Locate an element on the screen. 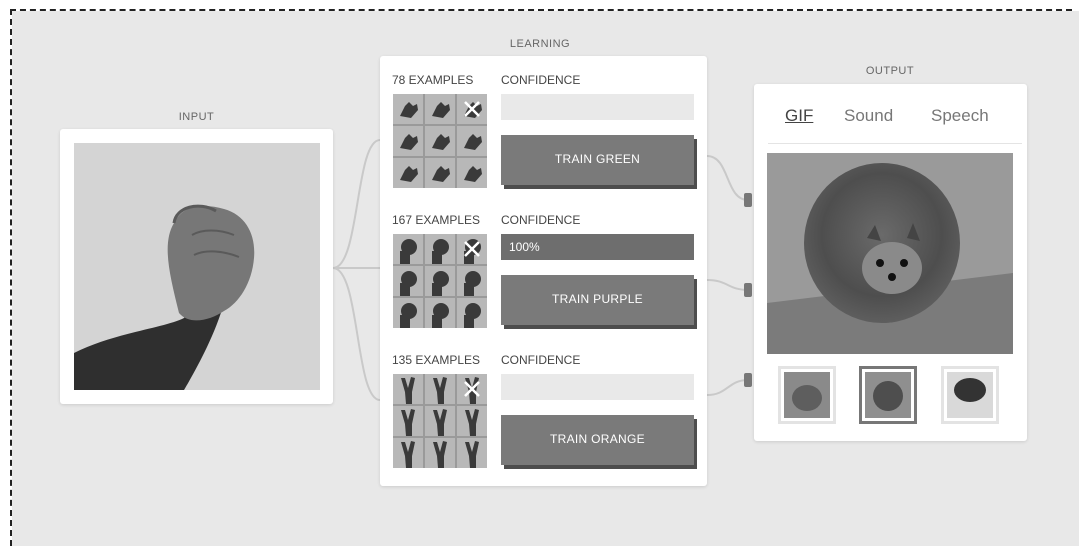  train-green-button: TRAIN GREEN is located at coordinates (597, 160).